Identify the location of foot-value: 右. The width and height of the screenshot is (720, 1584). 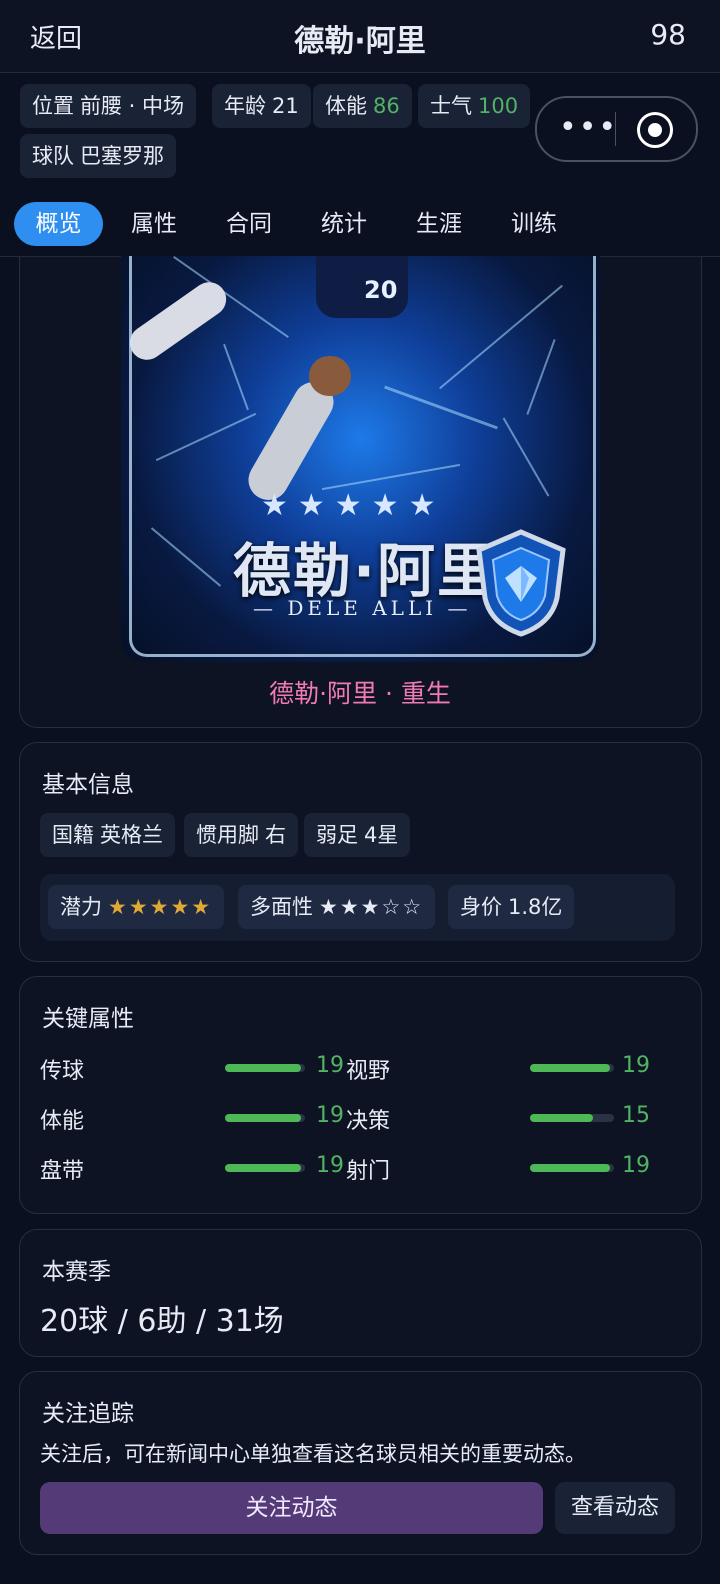
(275, 835).